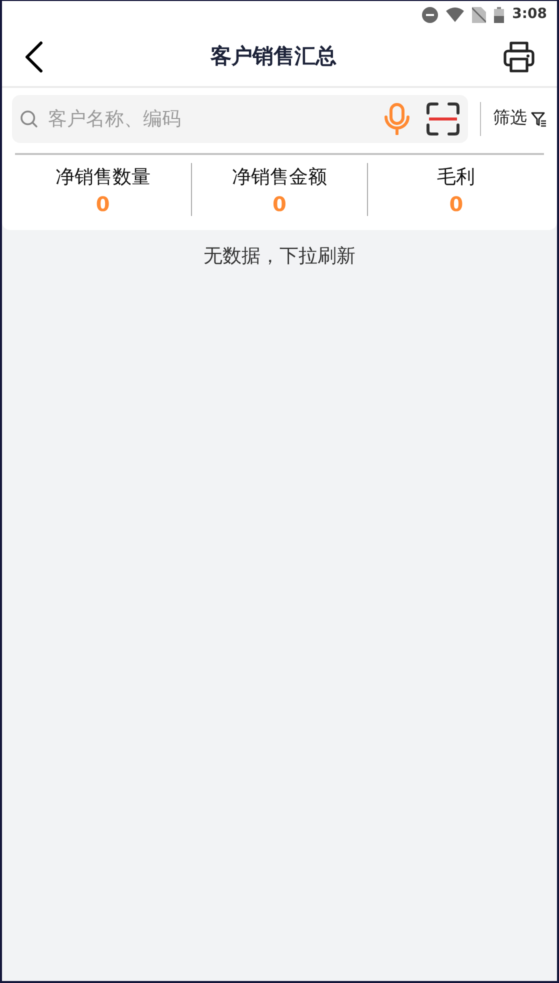 The image size is (559, 983). Describe the element at coordinates (103, 177) in the screenshot. I see `stat-label: 净销售数量` at that location.